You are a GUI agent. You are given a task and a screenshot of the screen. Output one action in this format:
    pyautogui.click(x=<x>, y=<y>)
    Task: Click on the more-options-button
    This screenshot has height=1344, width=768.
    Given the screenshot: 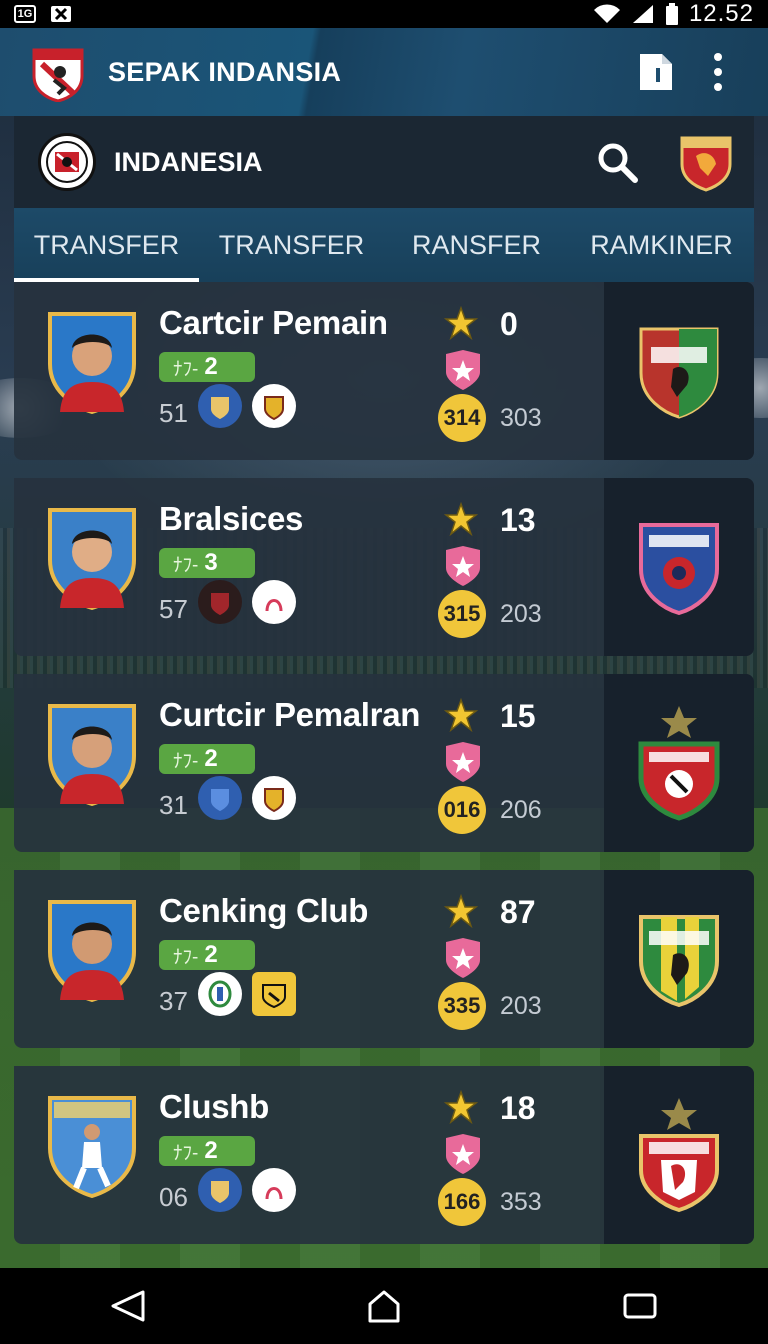 What is the action you would take?
    pyautogui.click(x=718, y=72)
    